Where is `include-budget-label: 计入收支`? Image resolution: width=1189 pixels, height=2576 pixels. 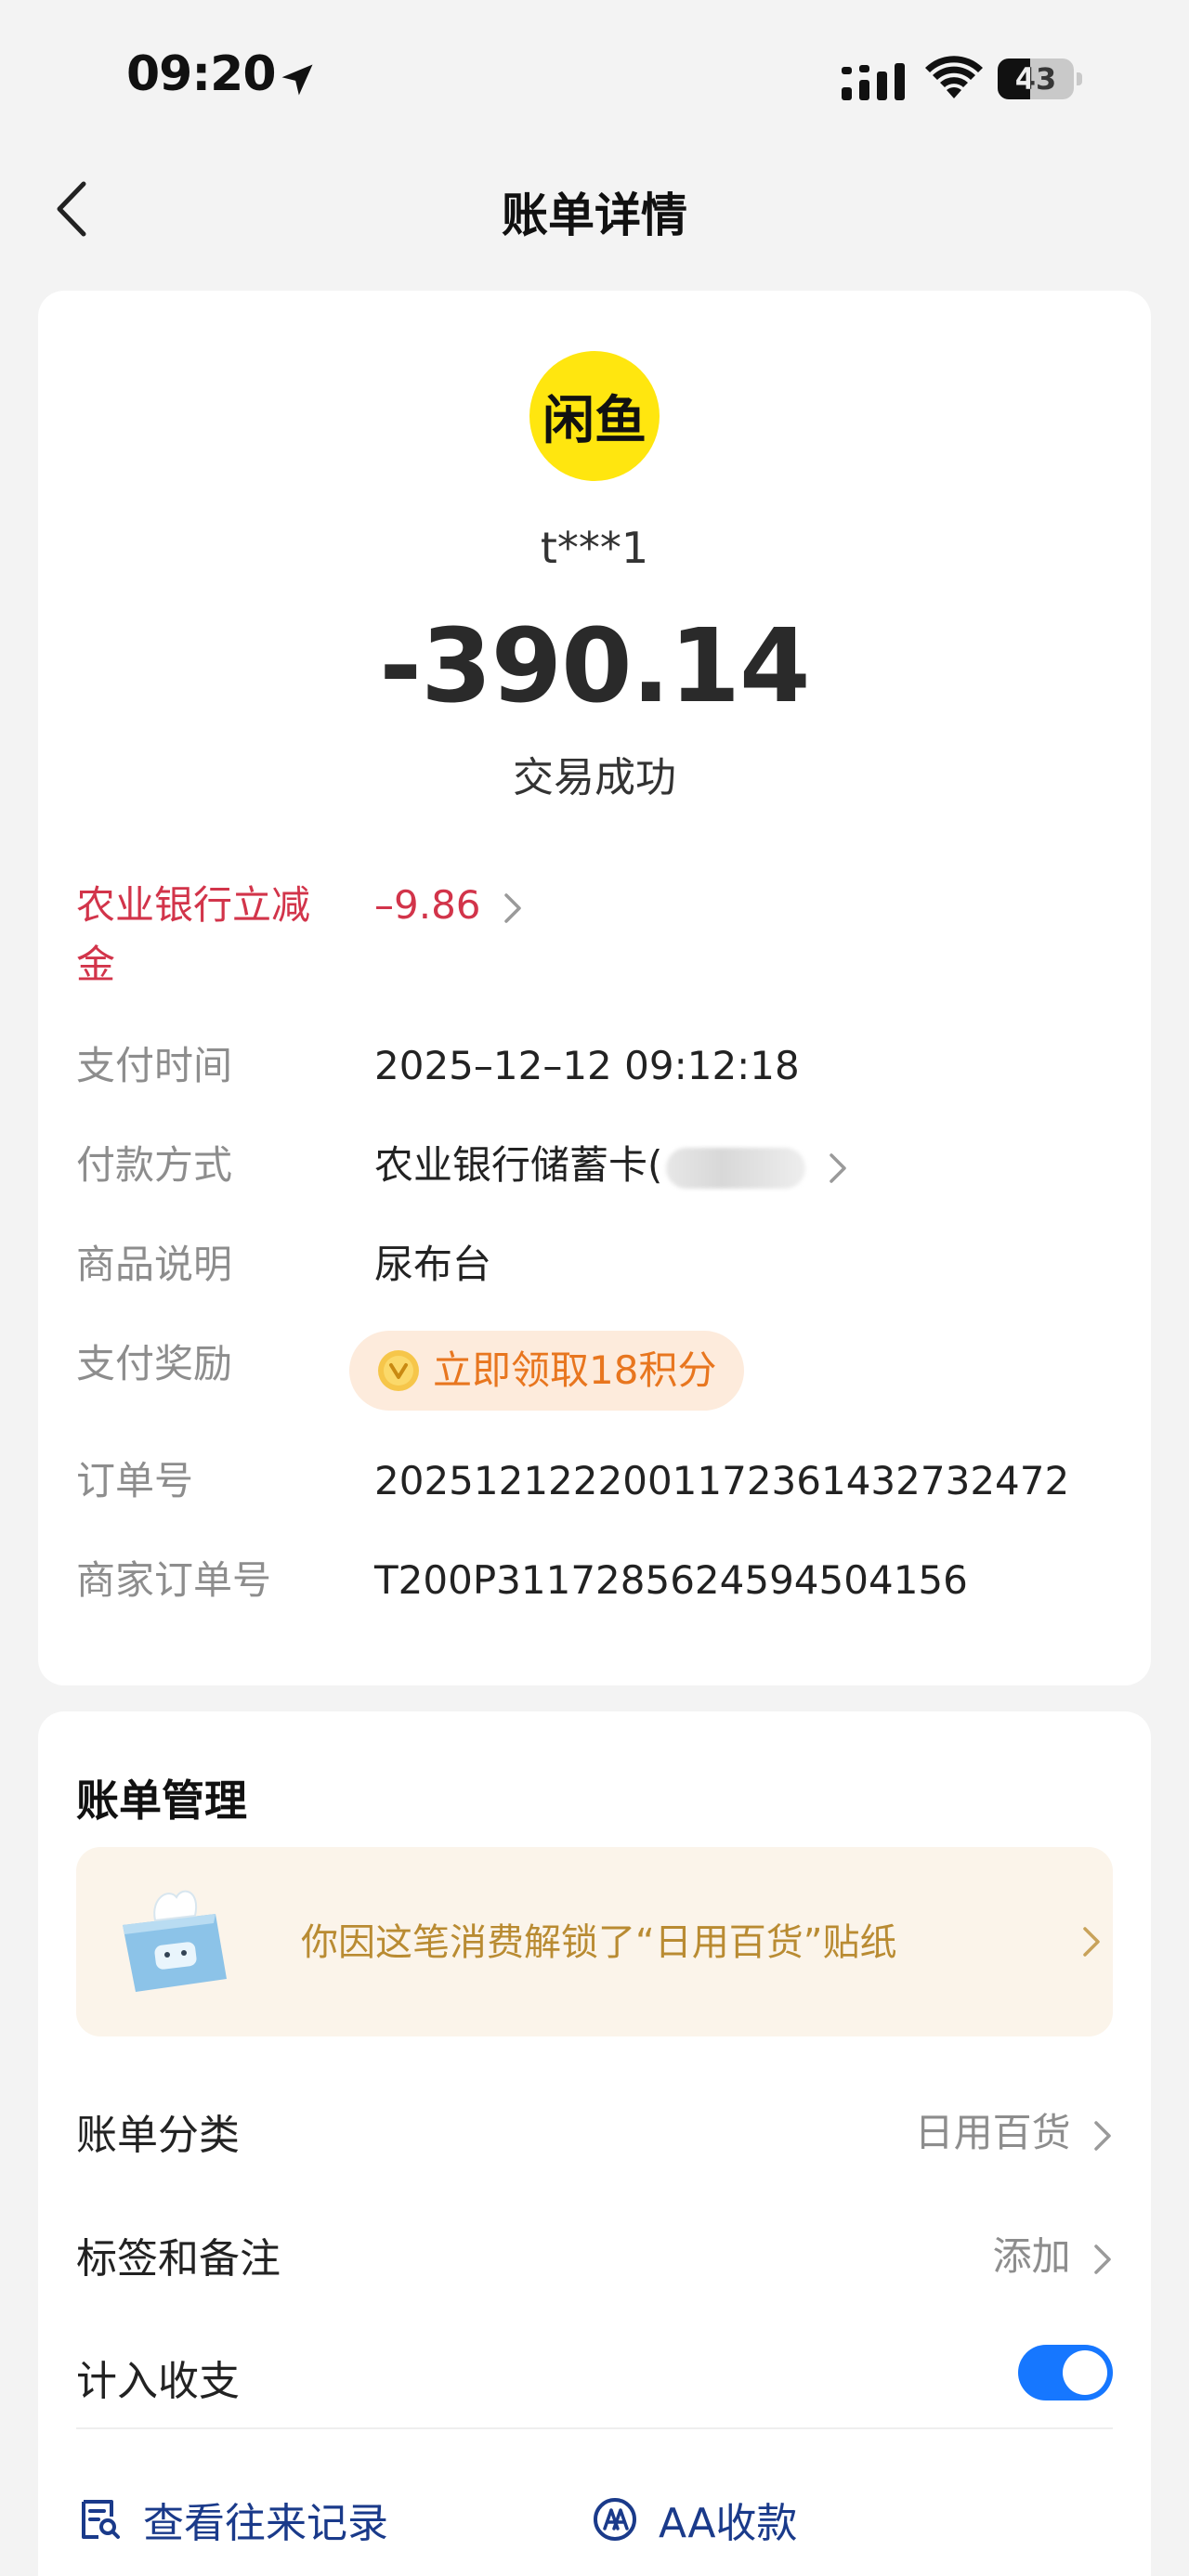
include-budget-label: 计入收支 is located at coordinates (158, 2381).